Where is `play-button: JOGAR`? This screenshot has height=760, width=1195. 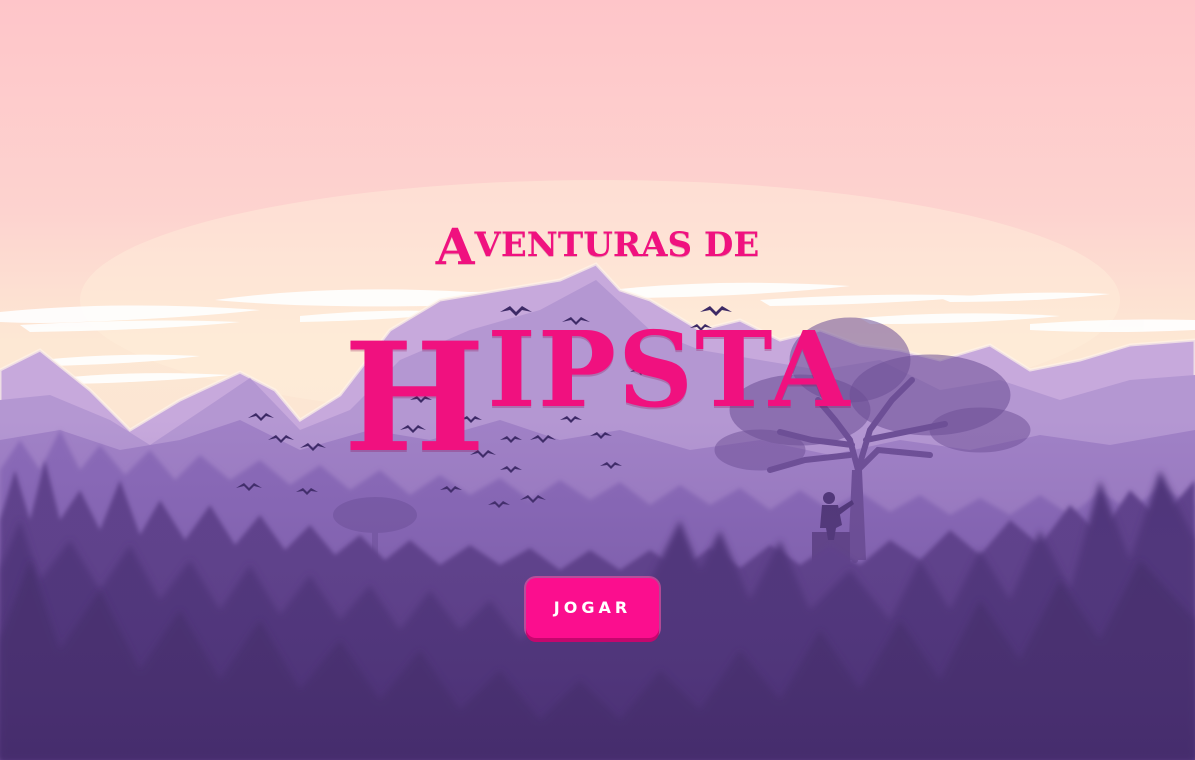 play-button: JOGAR is located at coordinates (592, 608).